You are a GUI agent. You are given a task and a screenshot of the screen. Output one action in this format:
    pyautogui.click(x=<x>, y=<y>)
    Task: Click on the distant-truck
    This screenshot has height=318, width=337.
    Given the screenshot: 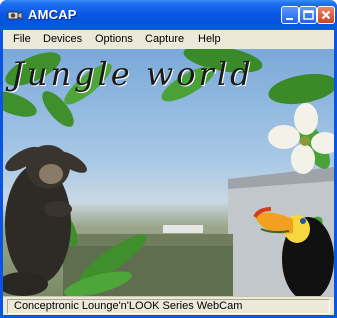 What is the action you would take?
    pyautogui.click(x=183, y=229)
    